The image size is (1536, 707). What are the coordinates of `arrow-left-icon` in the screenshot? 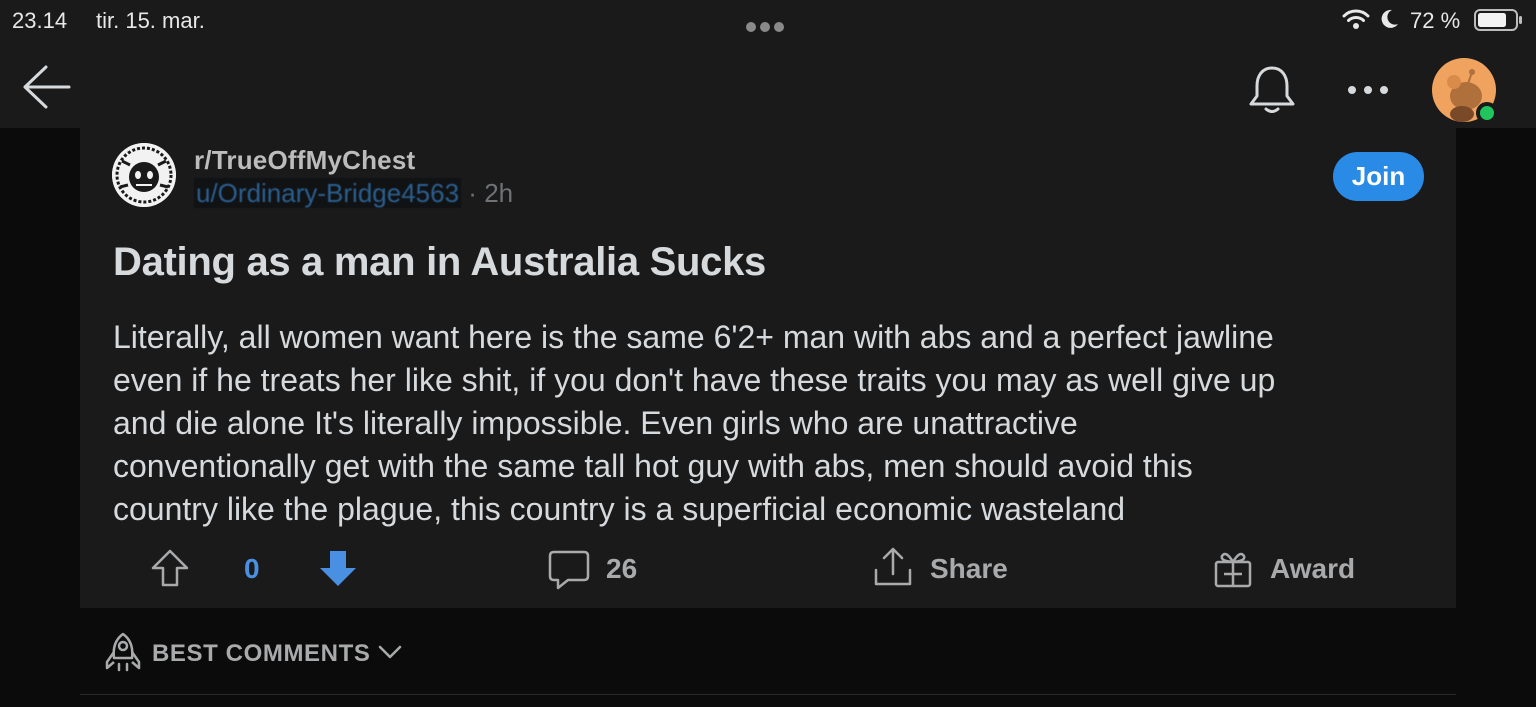 It's located at (47, 87).